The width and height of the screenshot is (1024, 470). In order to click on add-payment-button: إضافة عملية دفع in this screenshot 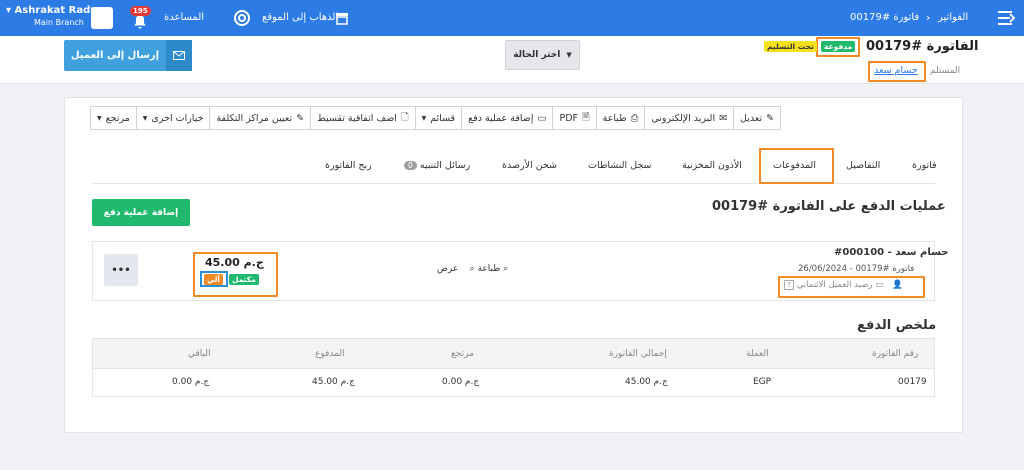, I will do `click(141, 212)`.